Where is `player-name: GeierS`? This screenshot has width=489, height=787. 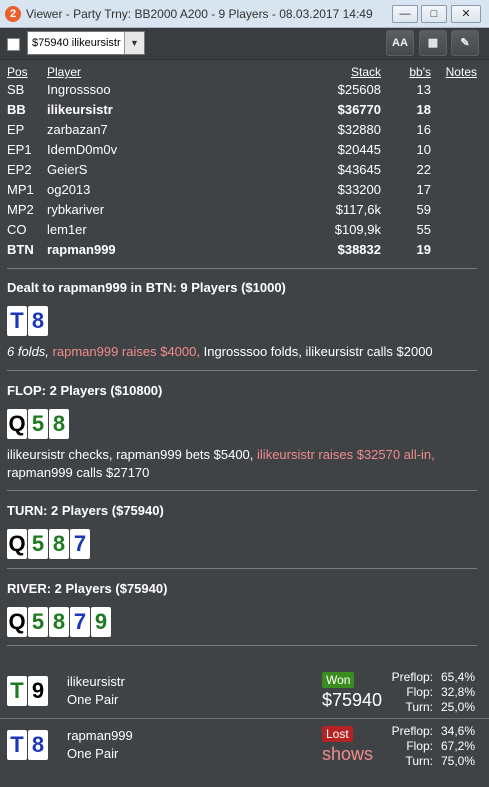 player-name: GeierS is located at coordinates (67, 169).